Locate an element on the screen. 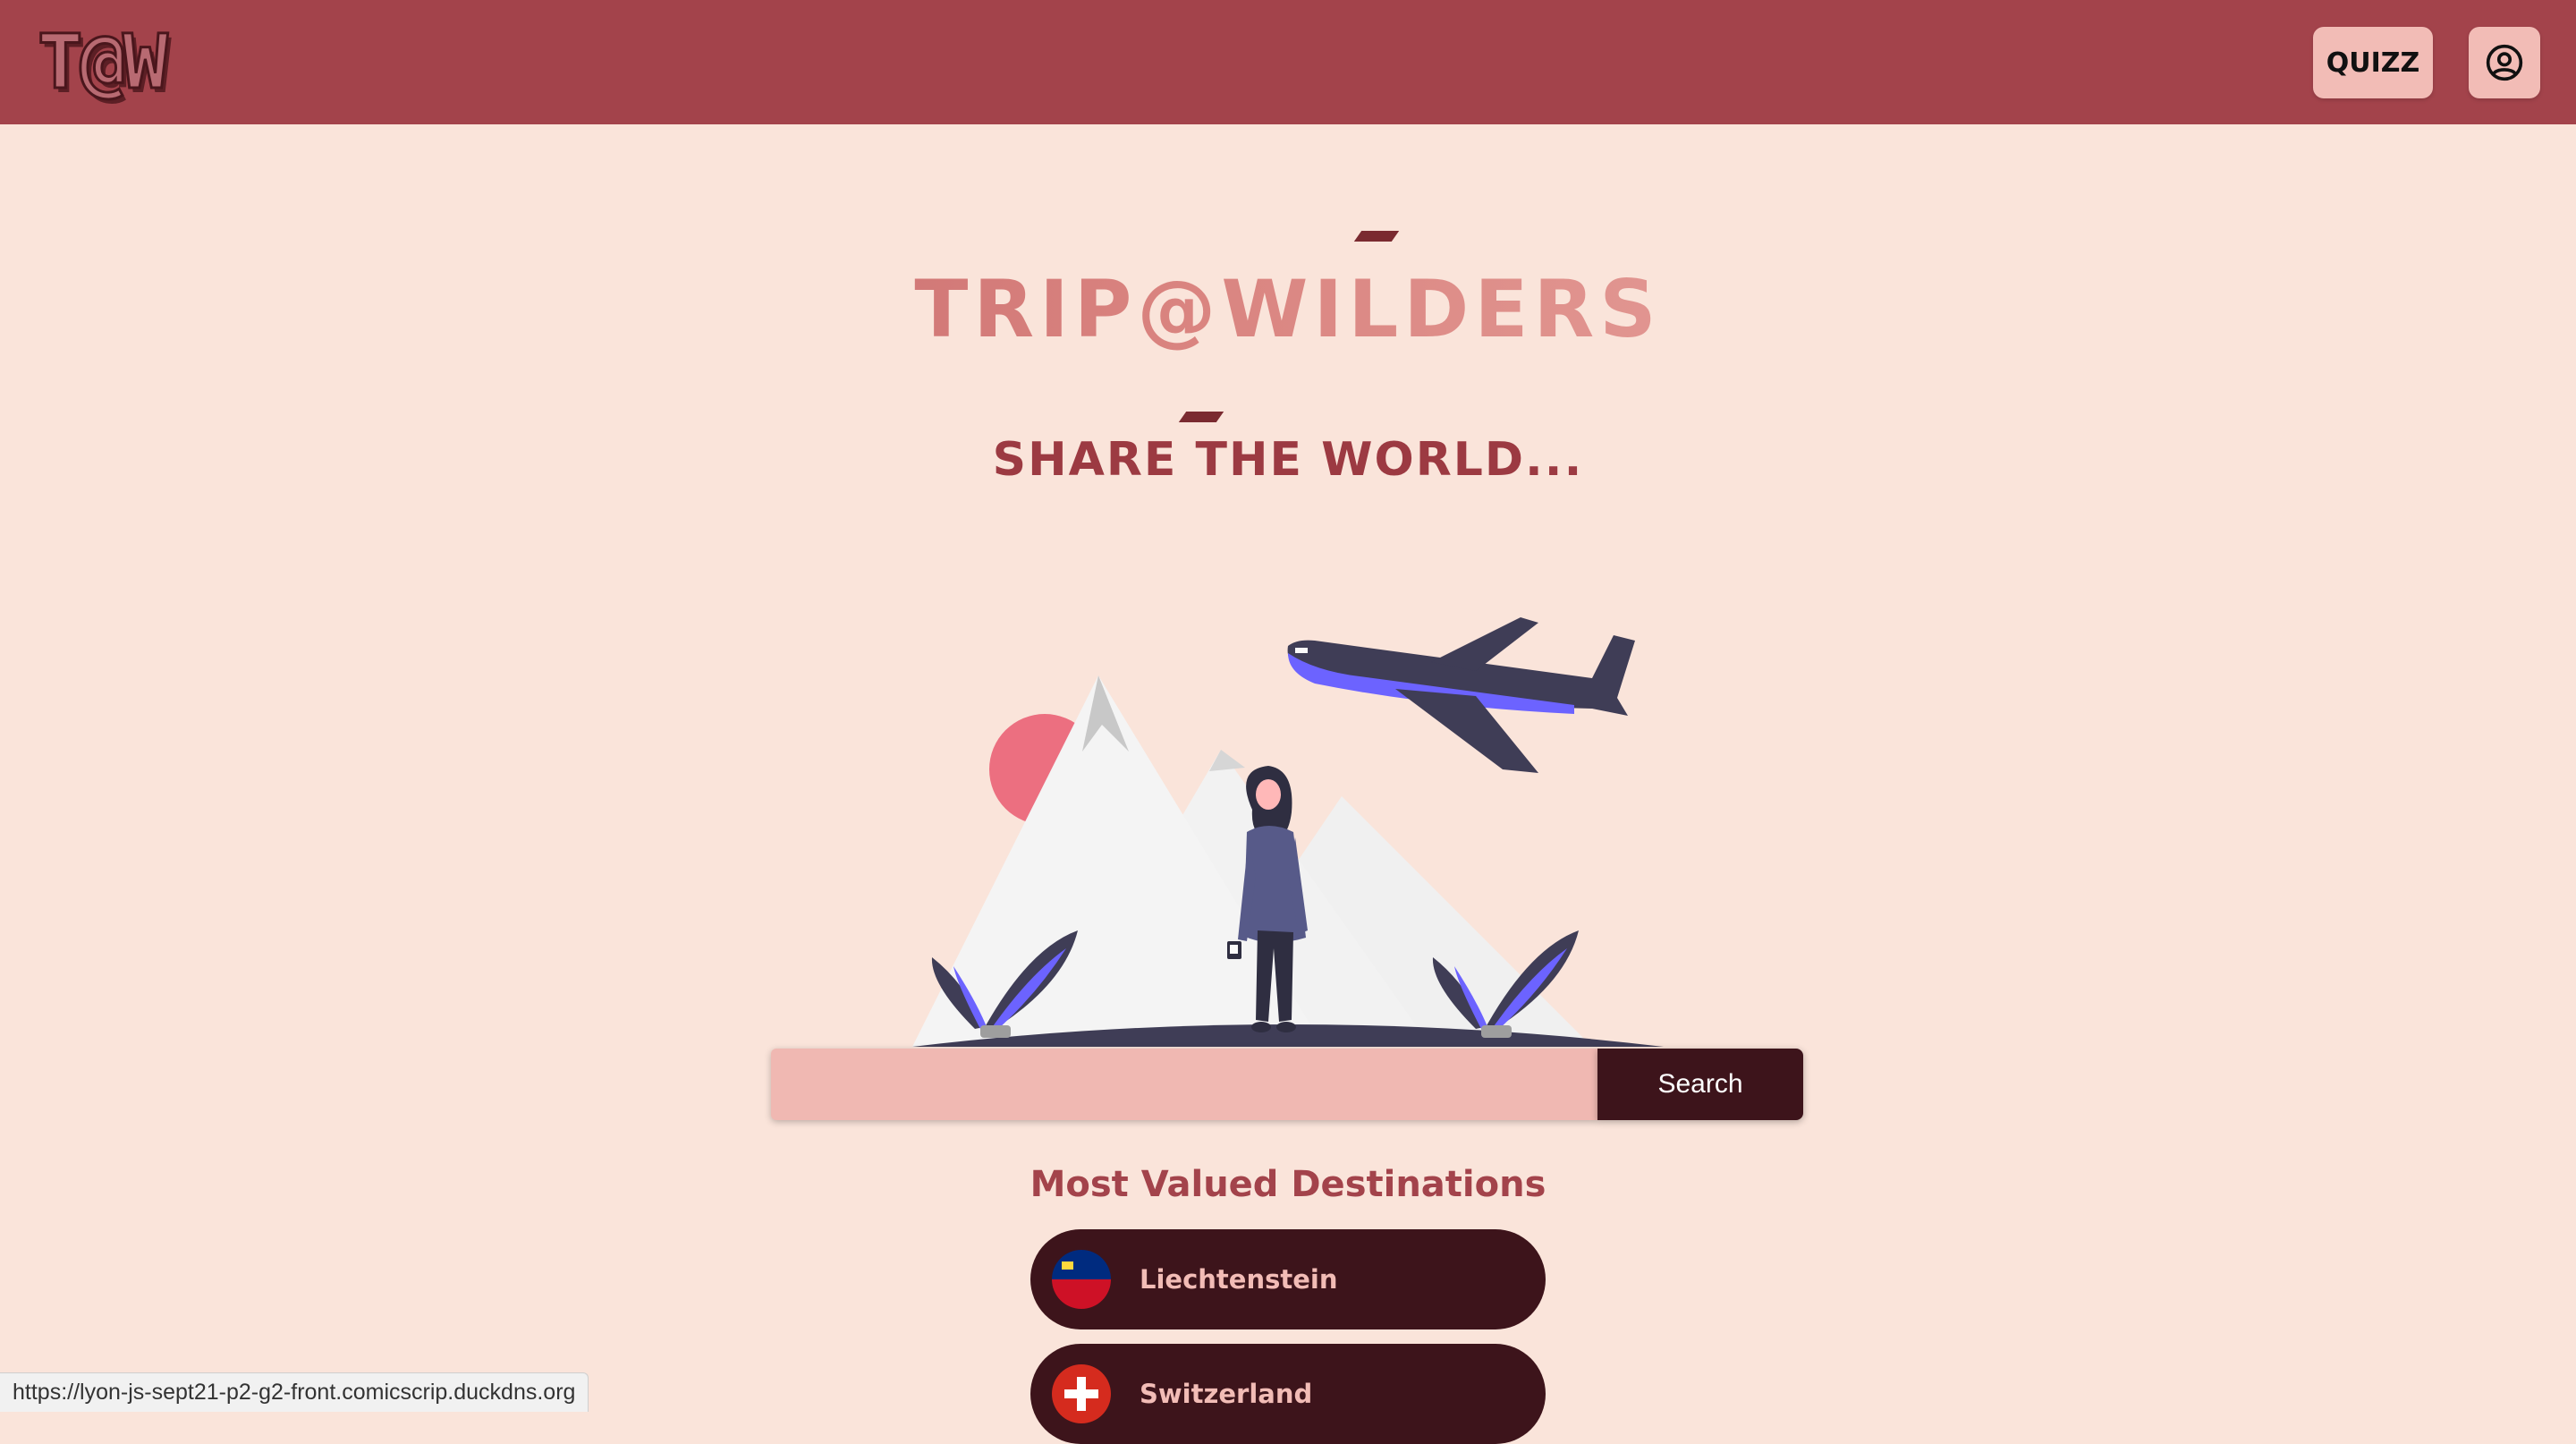  destination-search-input is located at coordinates (1184, 1084).